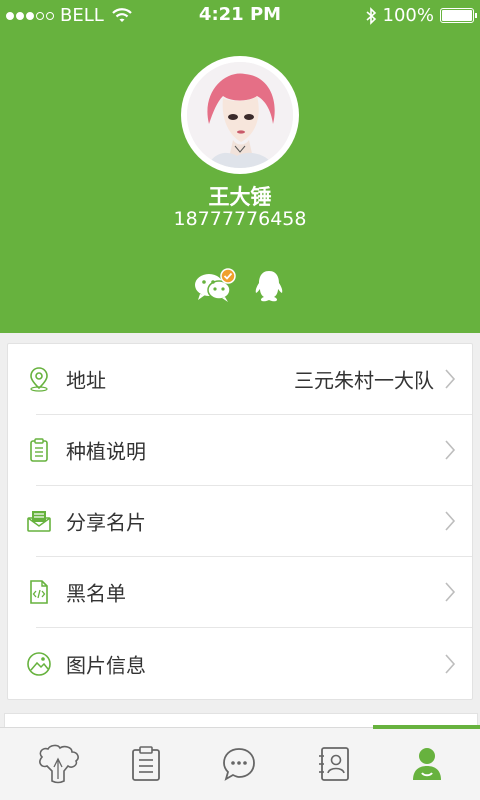  Describe the element at coordinates (240, 592) in the screenshot. I see `menu-item-blacklist: 黑名单` at that location.